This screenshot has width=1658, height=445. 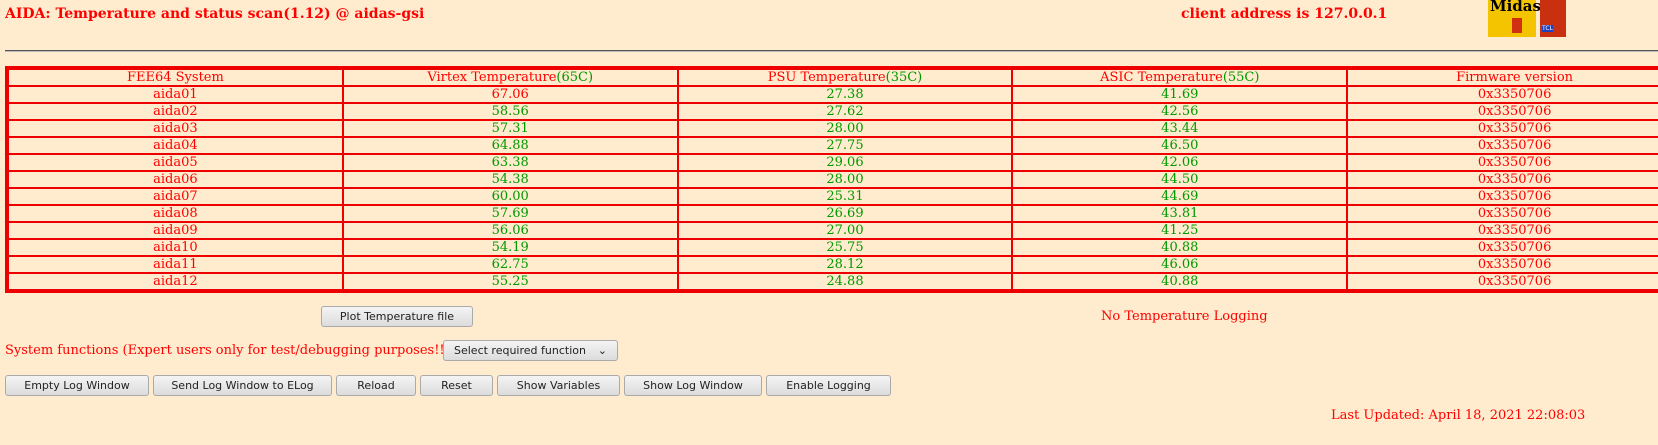 I want to click on header-limit: (55C), so click(x=1241, y=77).